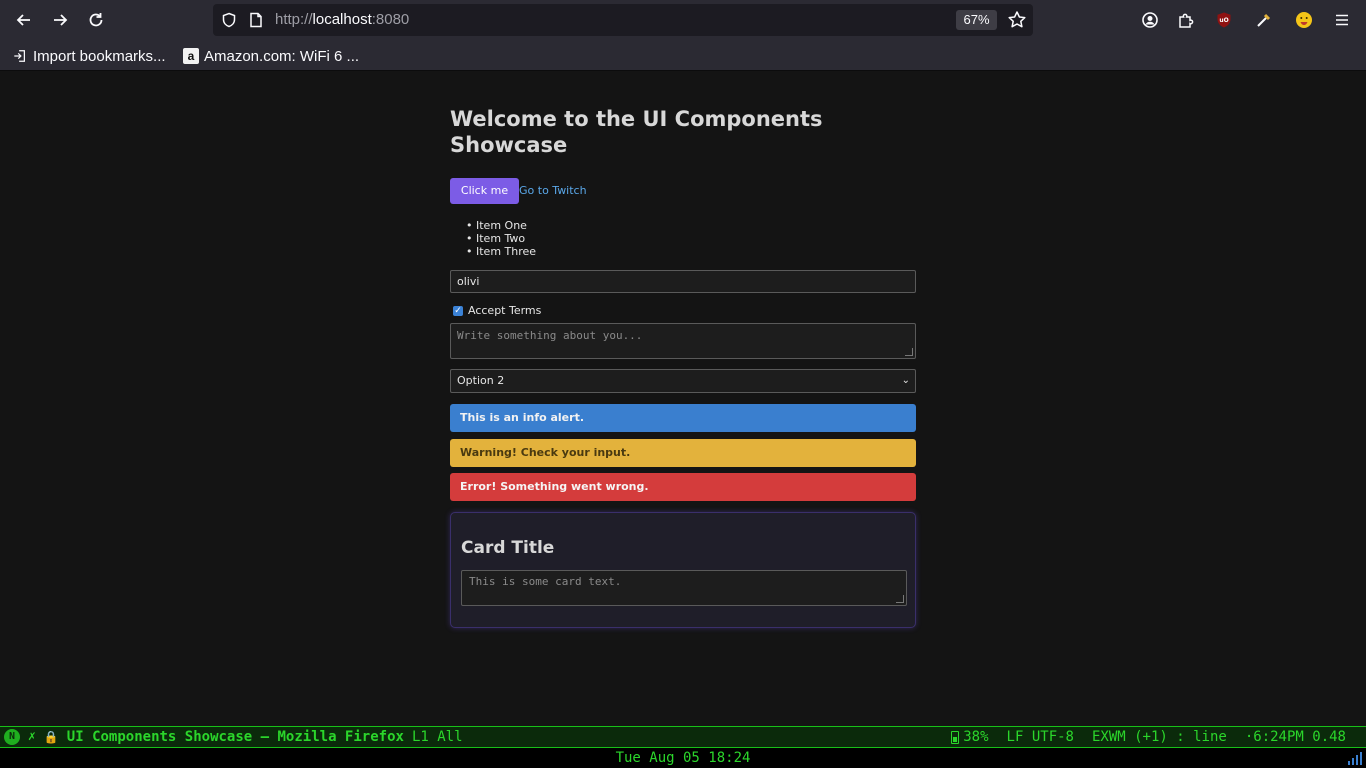 This screenshot has height=768, width=1366. Describe the element at coordinates (545, 581) in the screenshot. I see `card-textarea-placeholder: This is some card text.` at that location.